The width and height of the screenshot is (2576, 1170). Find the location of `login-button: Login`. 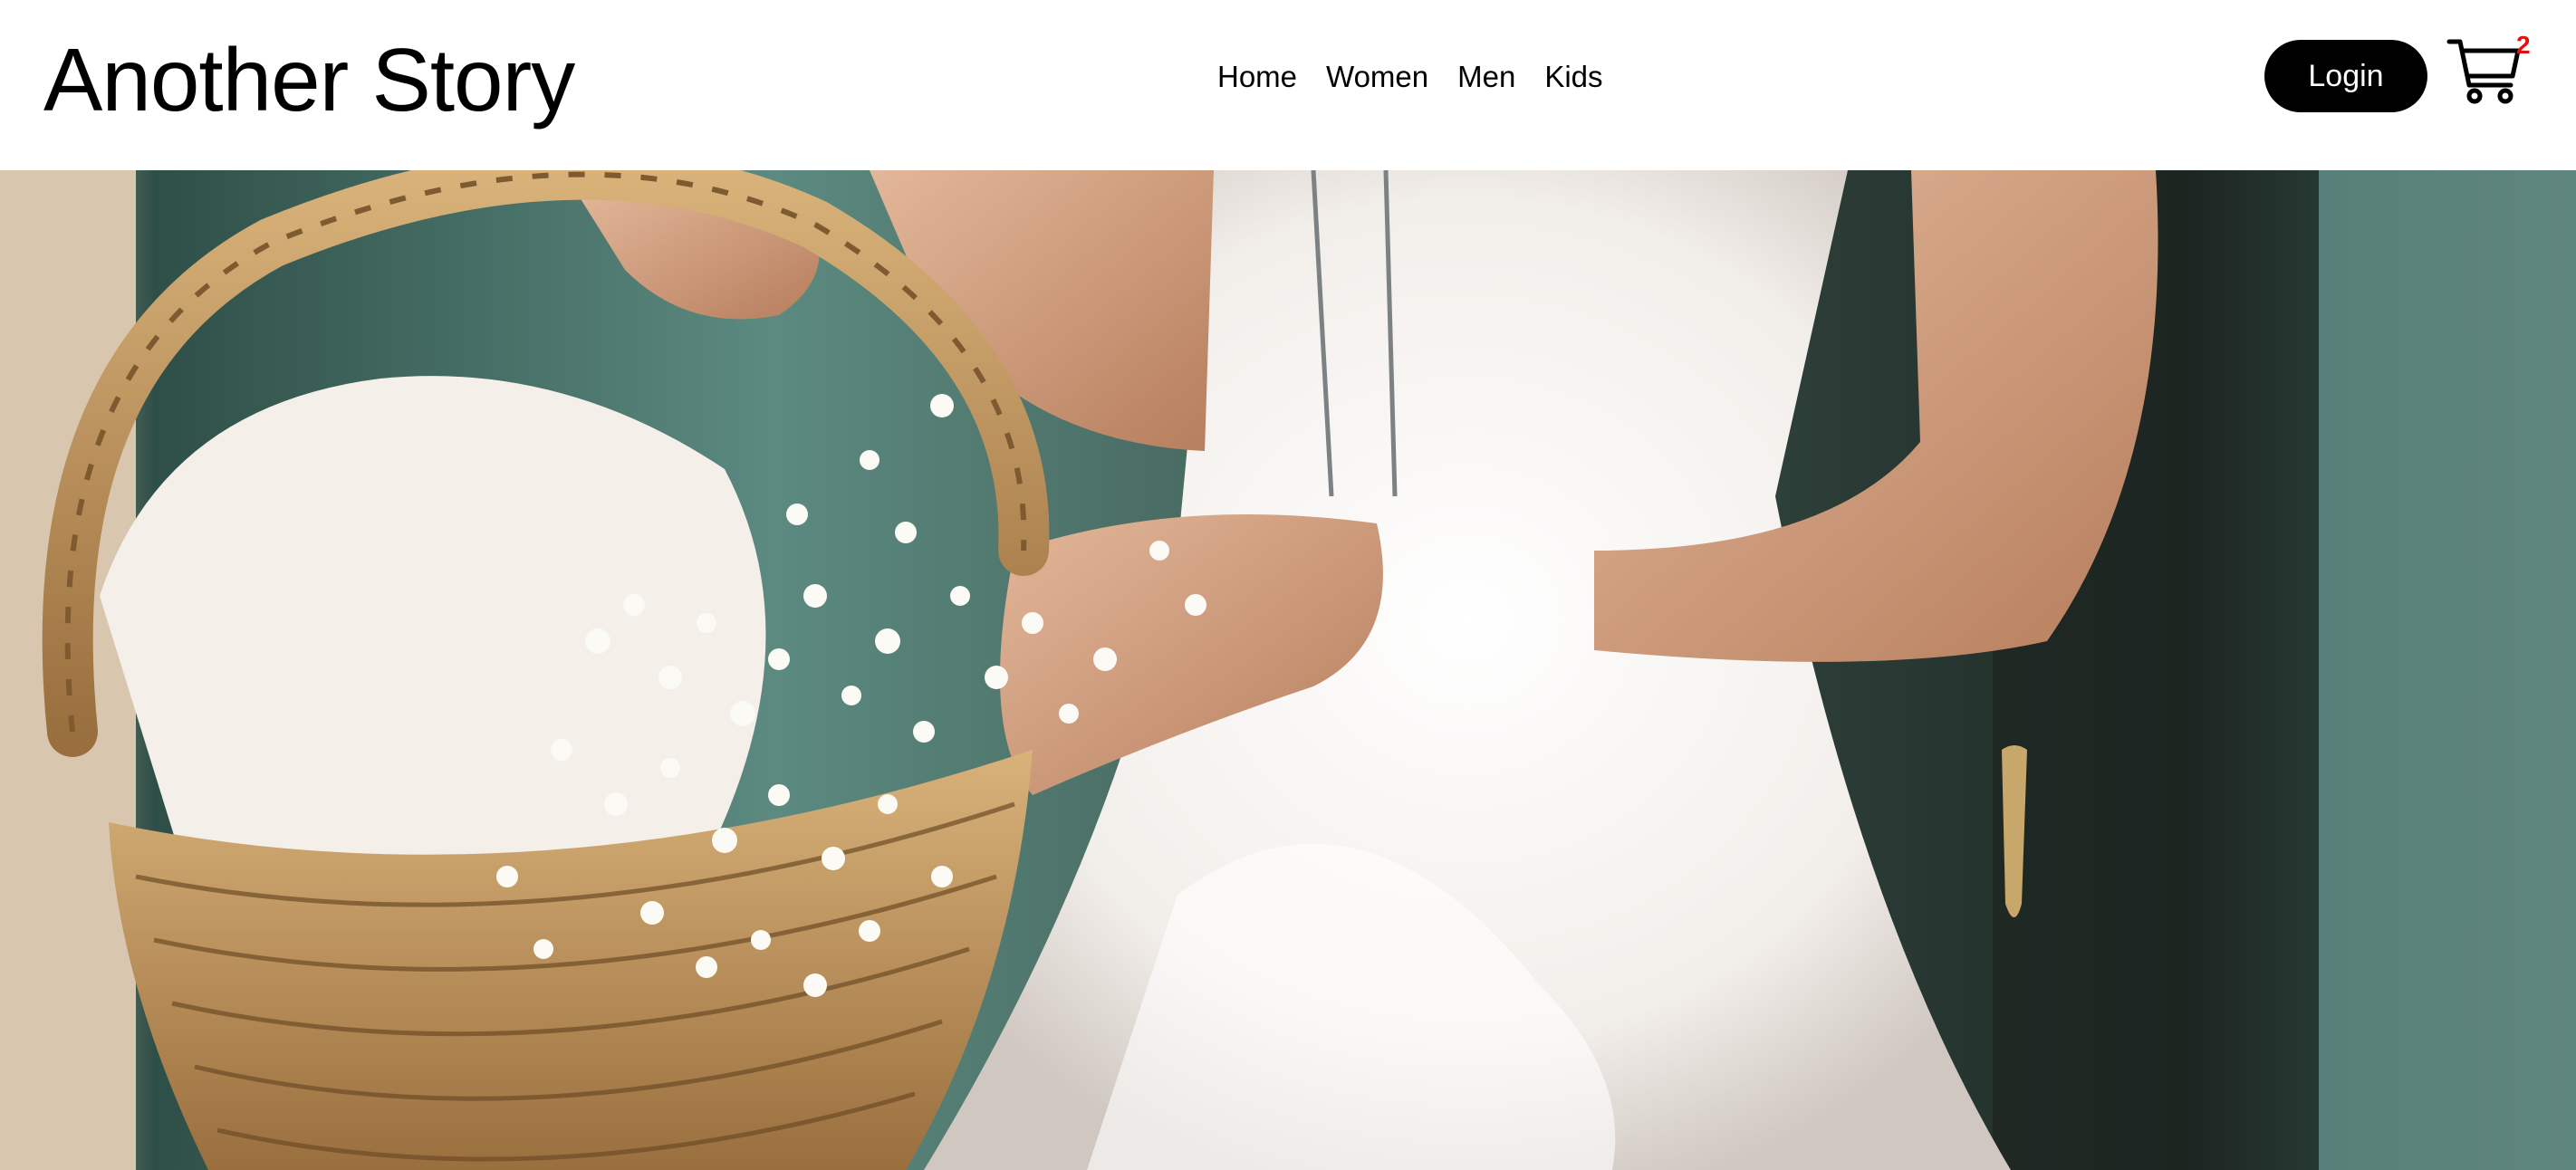

login-button: Login is located at coordinates (2345, 76).